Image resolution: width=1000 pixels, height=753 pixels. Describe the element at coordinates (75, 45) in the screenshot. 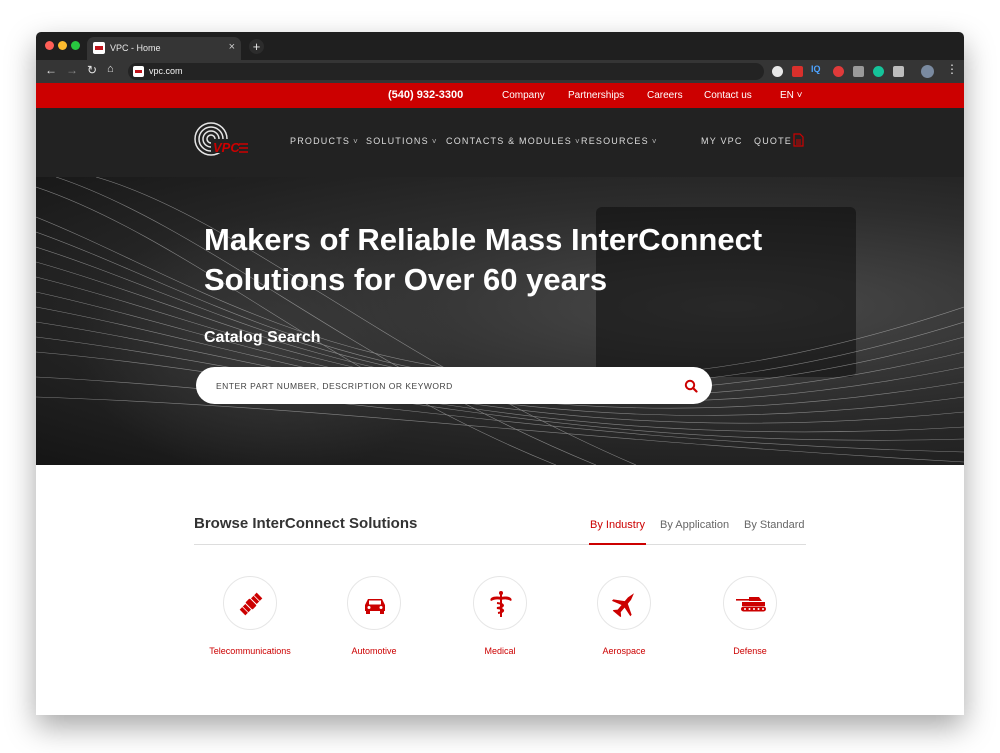

I see `maximize-window-button` at that location.